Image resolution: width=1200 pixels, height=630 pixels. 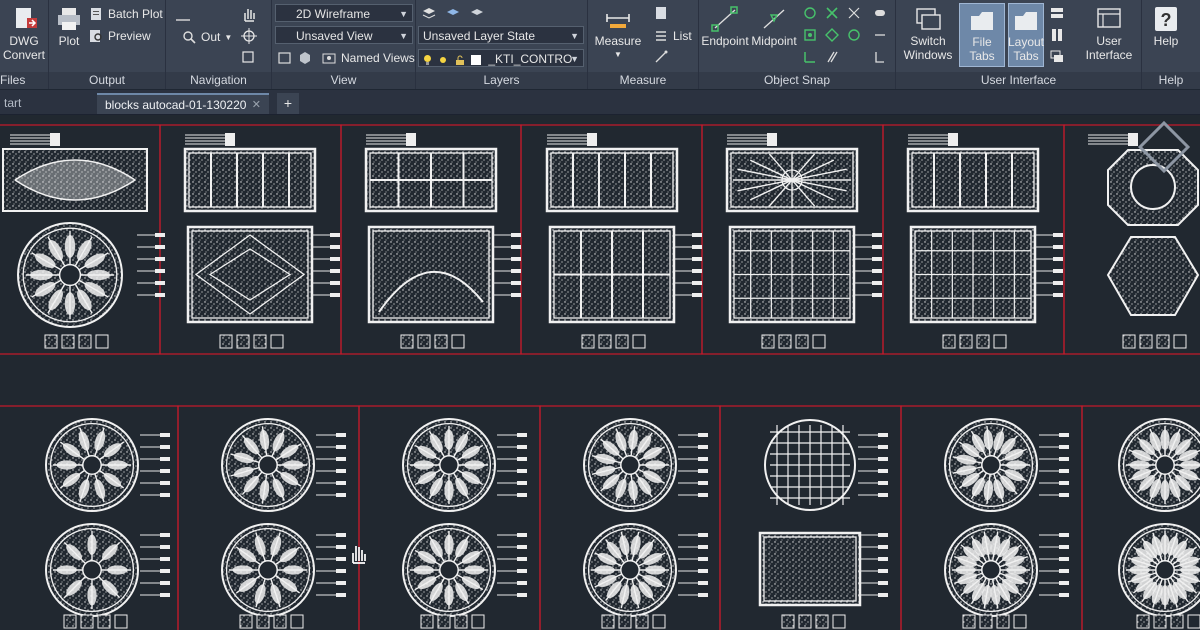 I want to click on layer-state-value: Unsaved Layer State, so click(x=479, y=36).